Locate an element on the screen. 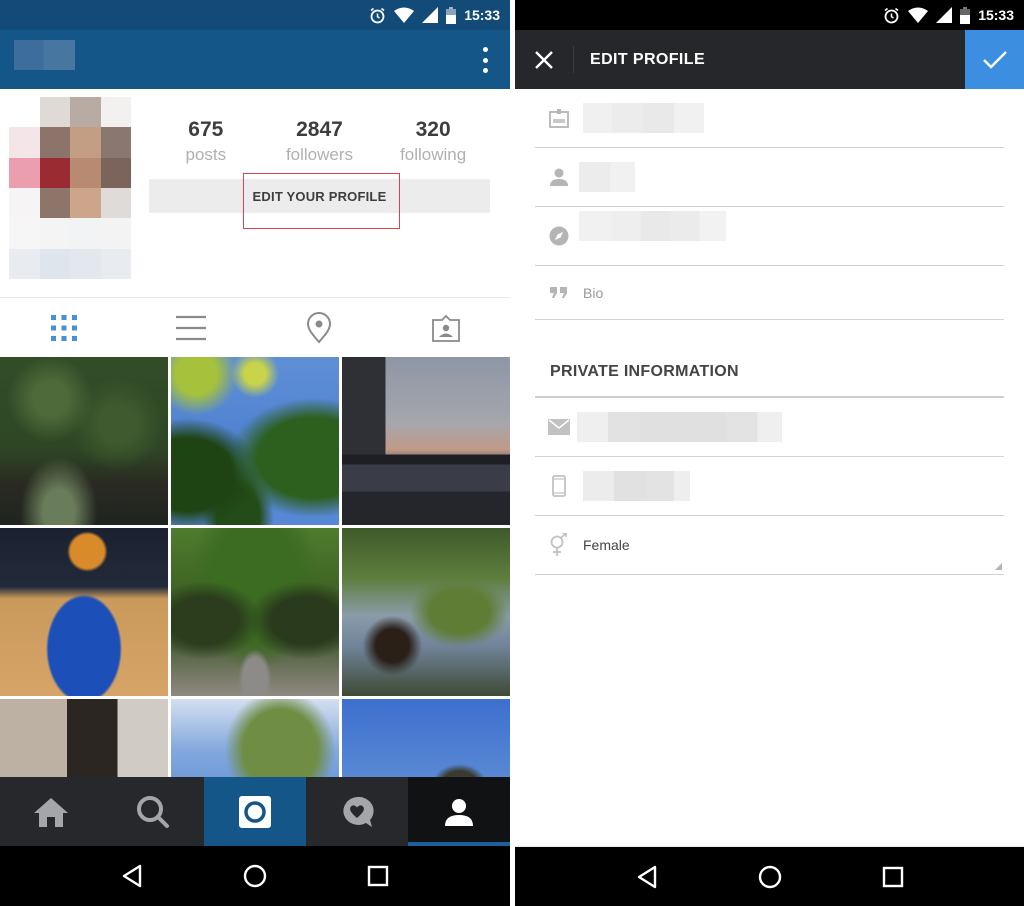 The height and width of the screenshot is (906, 1024). edit-profile-toolbar: EDIT PROFILE is located at coordinates (769, 59).